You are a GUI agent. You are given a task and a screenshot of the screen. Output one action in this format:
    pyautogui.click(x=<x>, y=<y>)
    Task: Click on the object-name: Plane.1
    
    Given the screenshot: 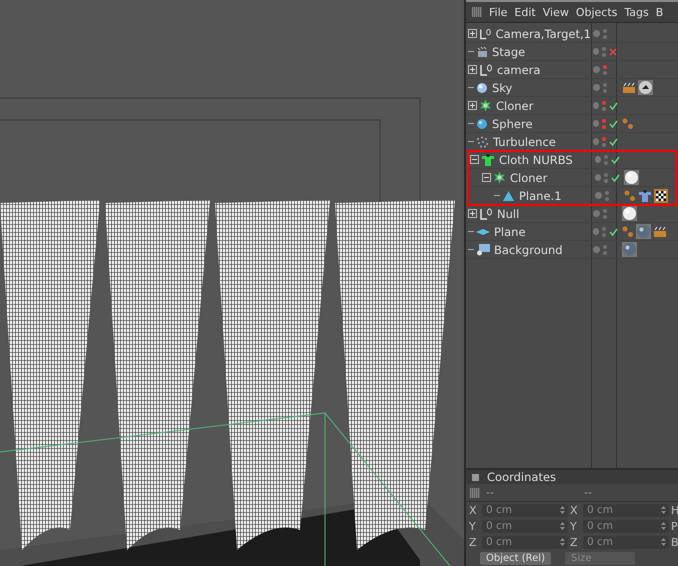 What is the action you would take?
    pyautogui.click(x=539, y=195)
    